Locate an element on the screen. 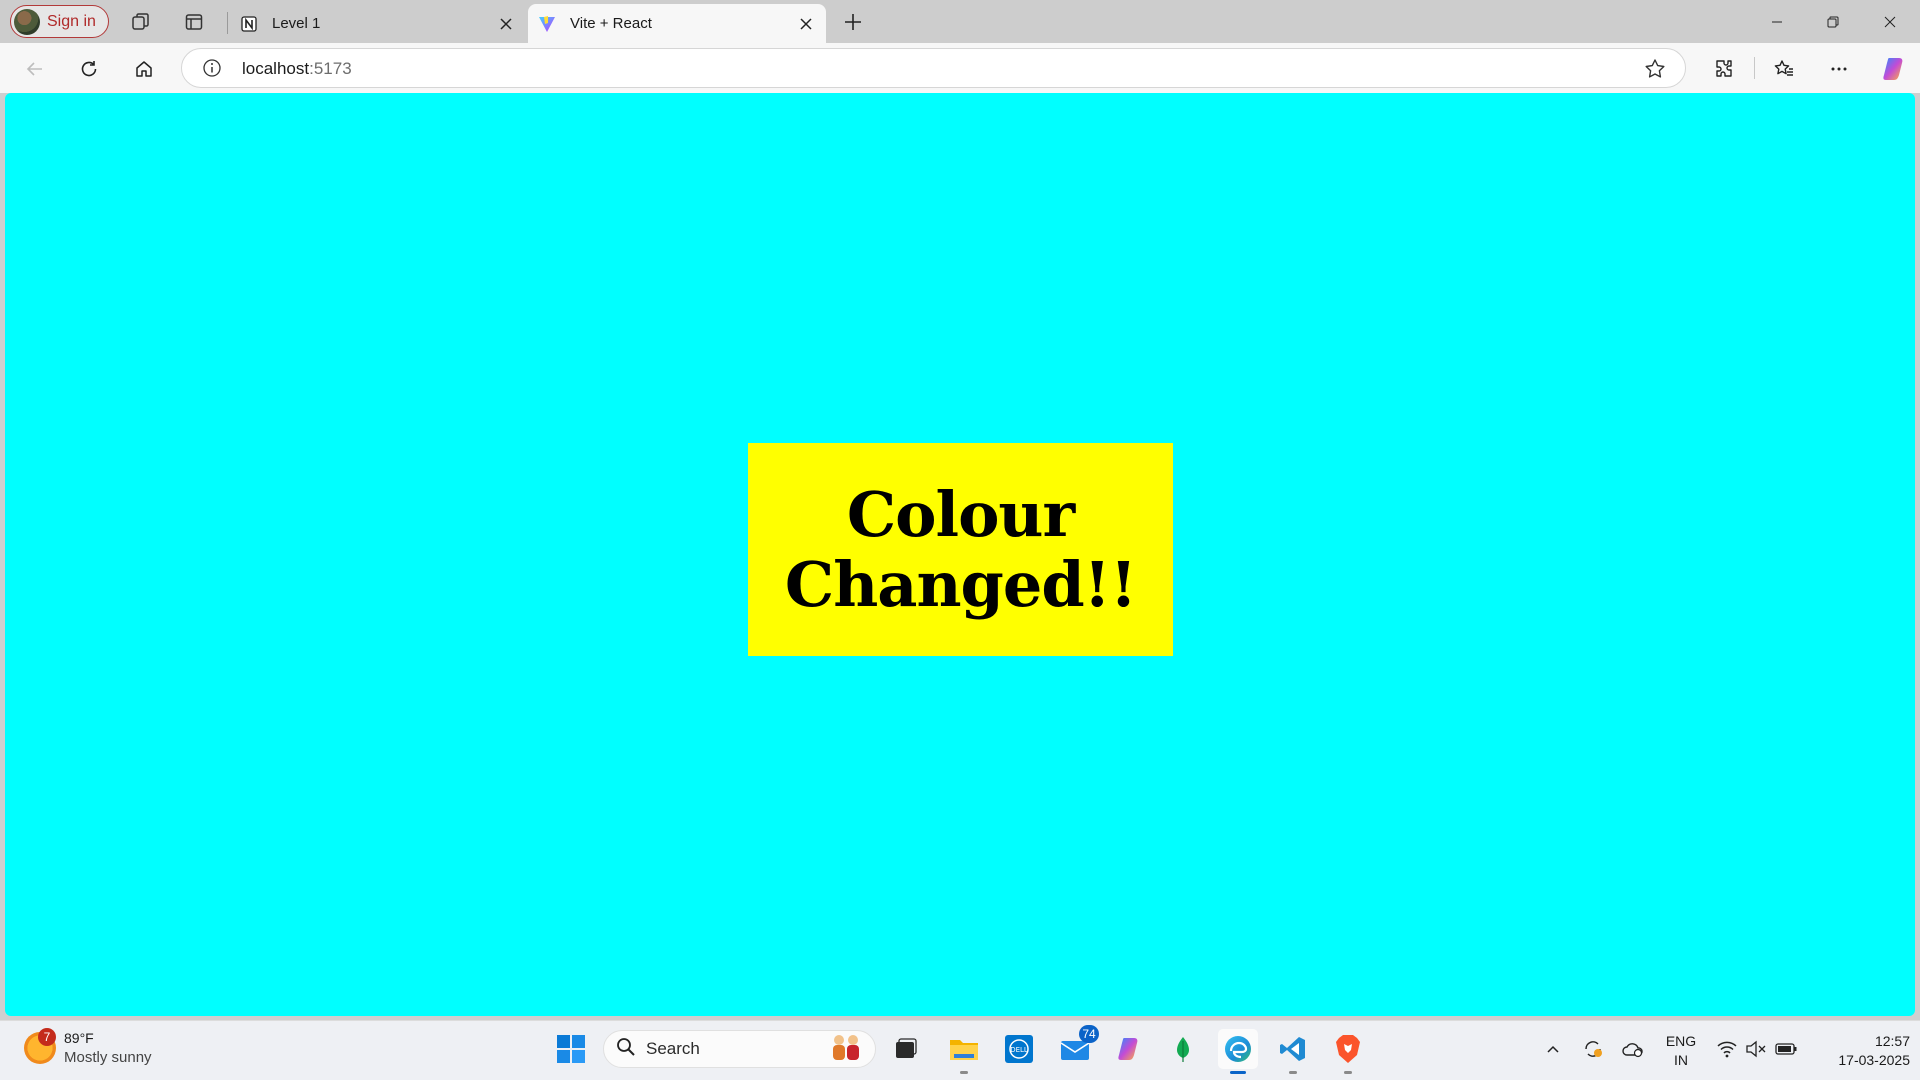 This screenshot has width=1920, height=1080. heading-line-2: Changed!! is located at coordinates (960, 584).